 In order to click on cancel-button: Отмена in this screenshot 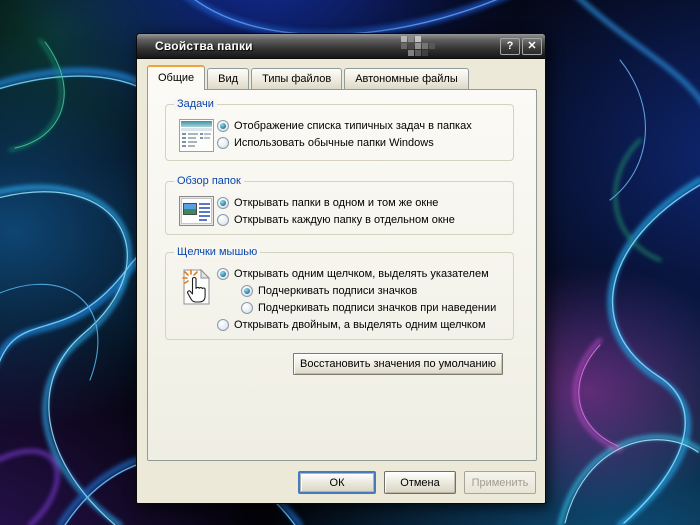, I will do `click(420, 482)`.